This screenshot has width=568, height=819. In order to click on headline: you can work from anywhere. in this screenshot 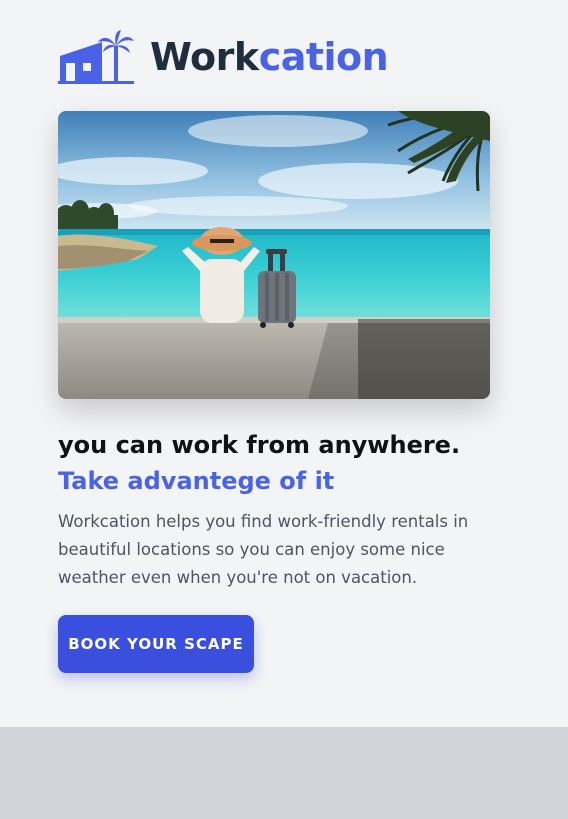, I will do `click(259, 445)`.